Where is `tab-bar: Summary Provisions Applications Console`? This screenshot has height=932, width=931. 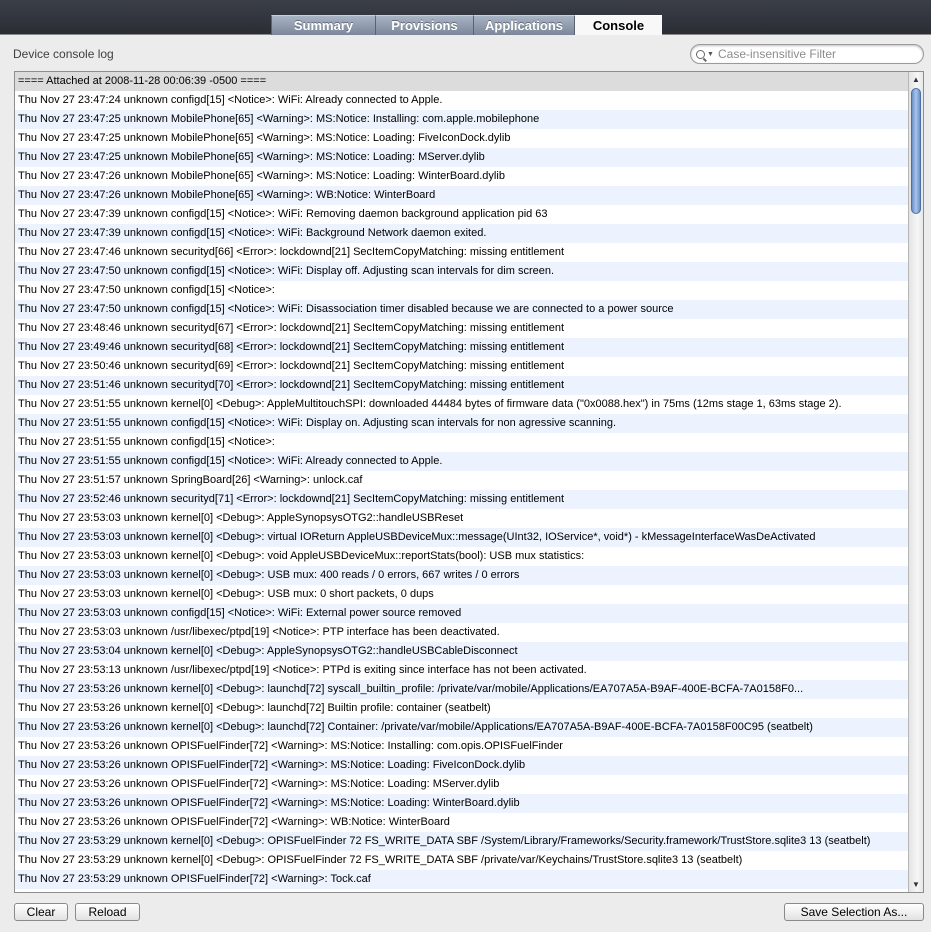 tab-bar: Summary Provisions Applications Console is located at coordinates (466, 25).